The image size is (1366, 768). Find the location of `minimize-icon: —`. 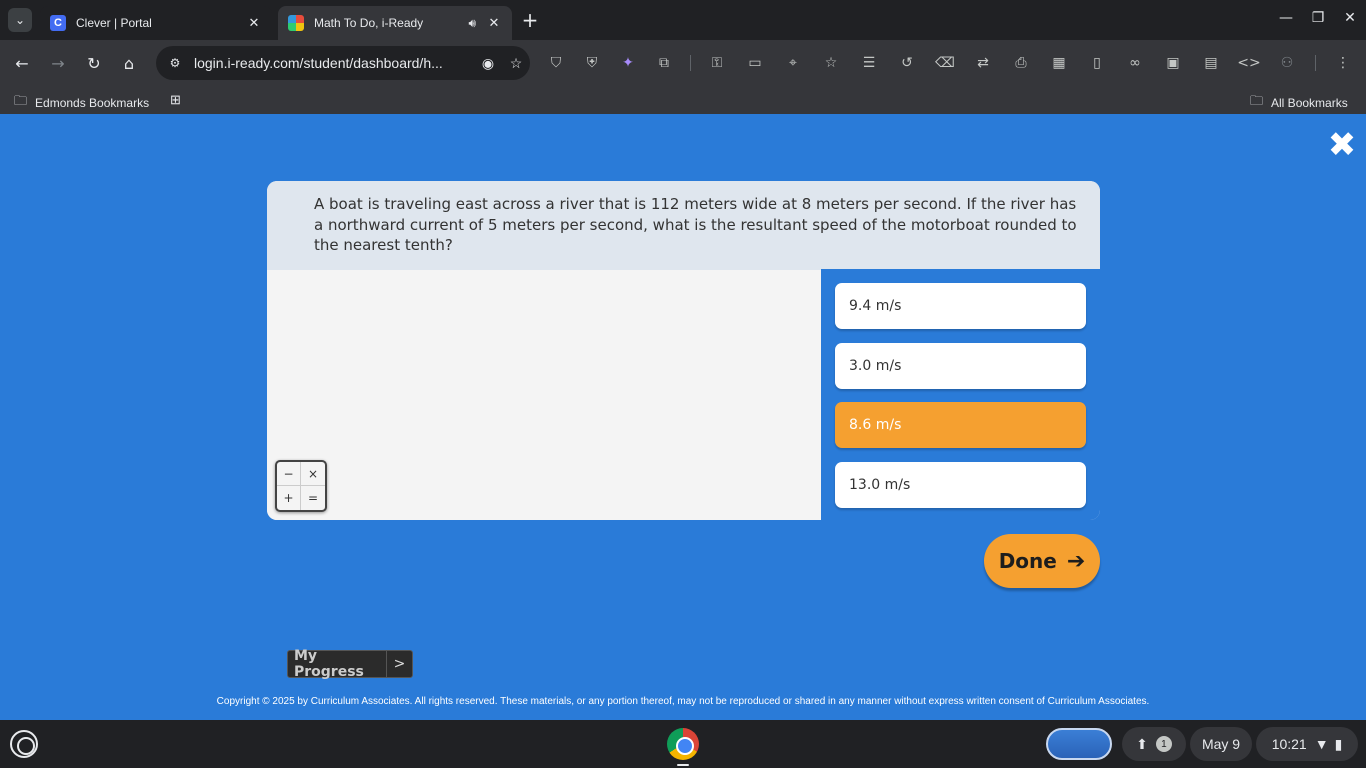

minimize-icon: — is located at coordinates (1286, 18).